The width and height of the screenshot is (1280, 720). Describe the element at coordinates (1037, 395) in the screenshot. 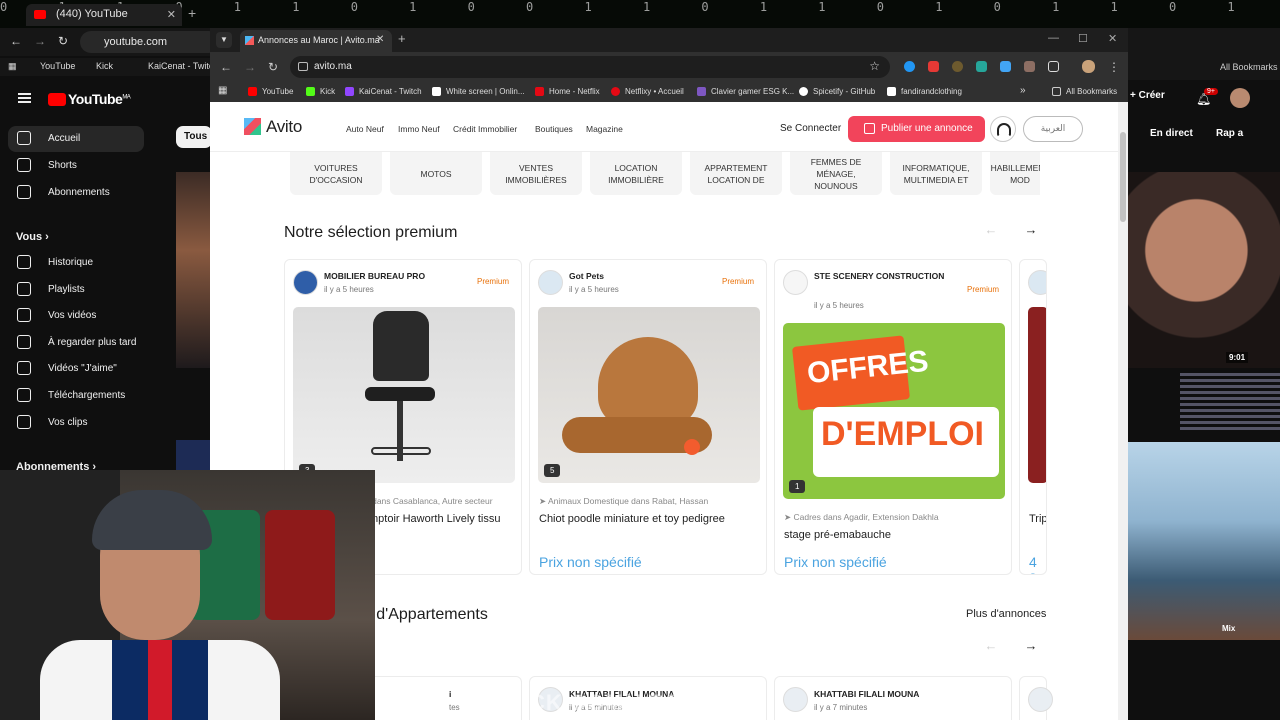

I see `ad-image` at that location.